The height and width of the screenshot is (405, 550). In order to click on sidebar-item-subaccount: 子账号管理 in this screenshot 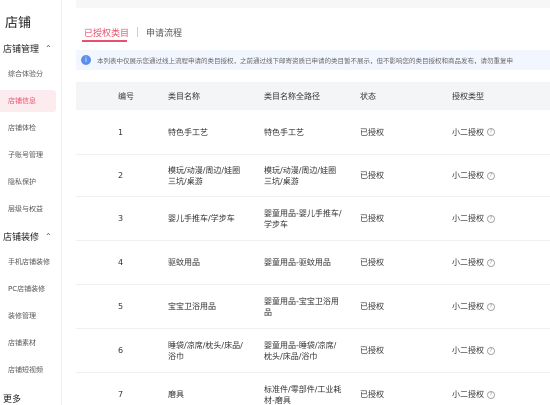, I will do `click(28, 155)`.